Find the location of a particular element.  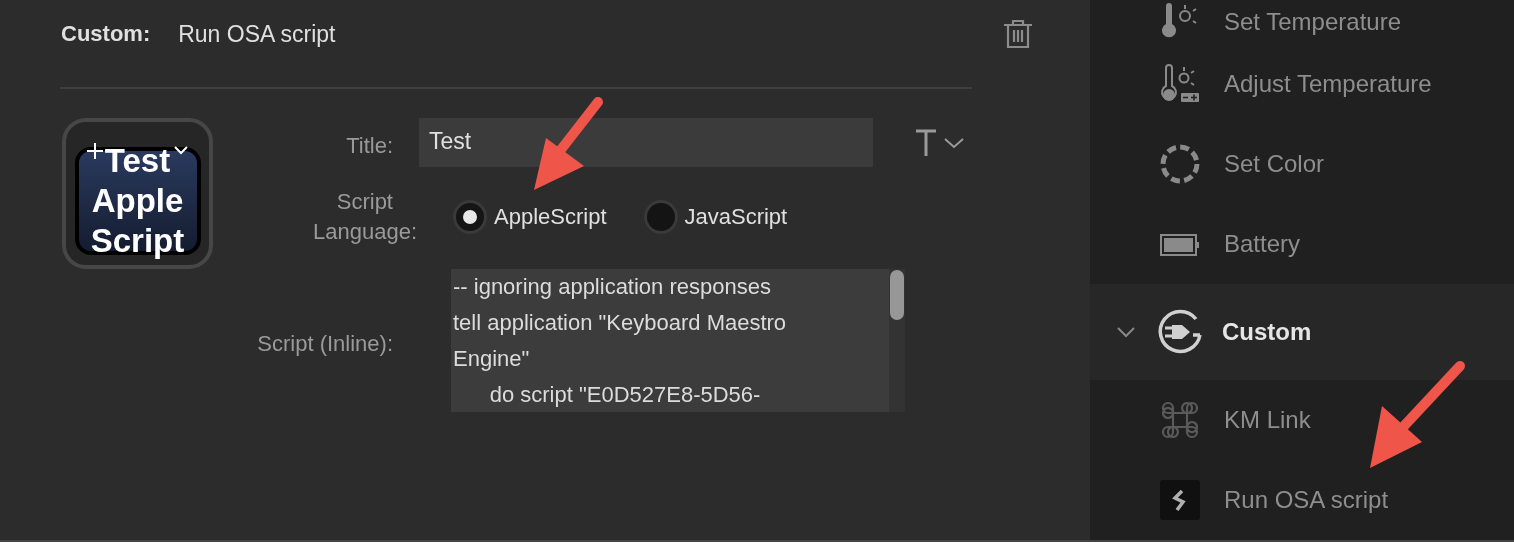

sidebar-item: Adjust Temperature is located at coordinates (1302, 84).